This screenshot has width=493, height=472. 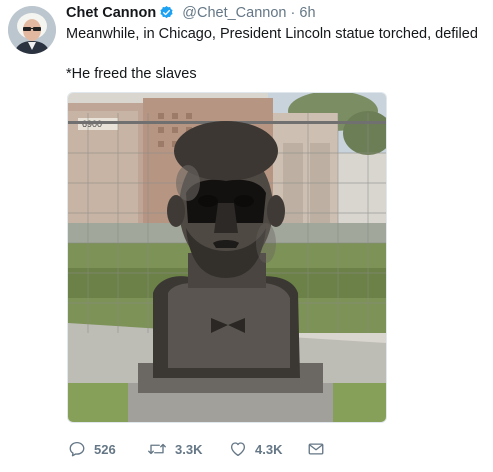 I want to click on author-handle: @Chet_Cannon, so click(x=234, y=13).